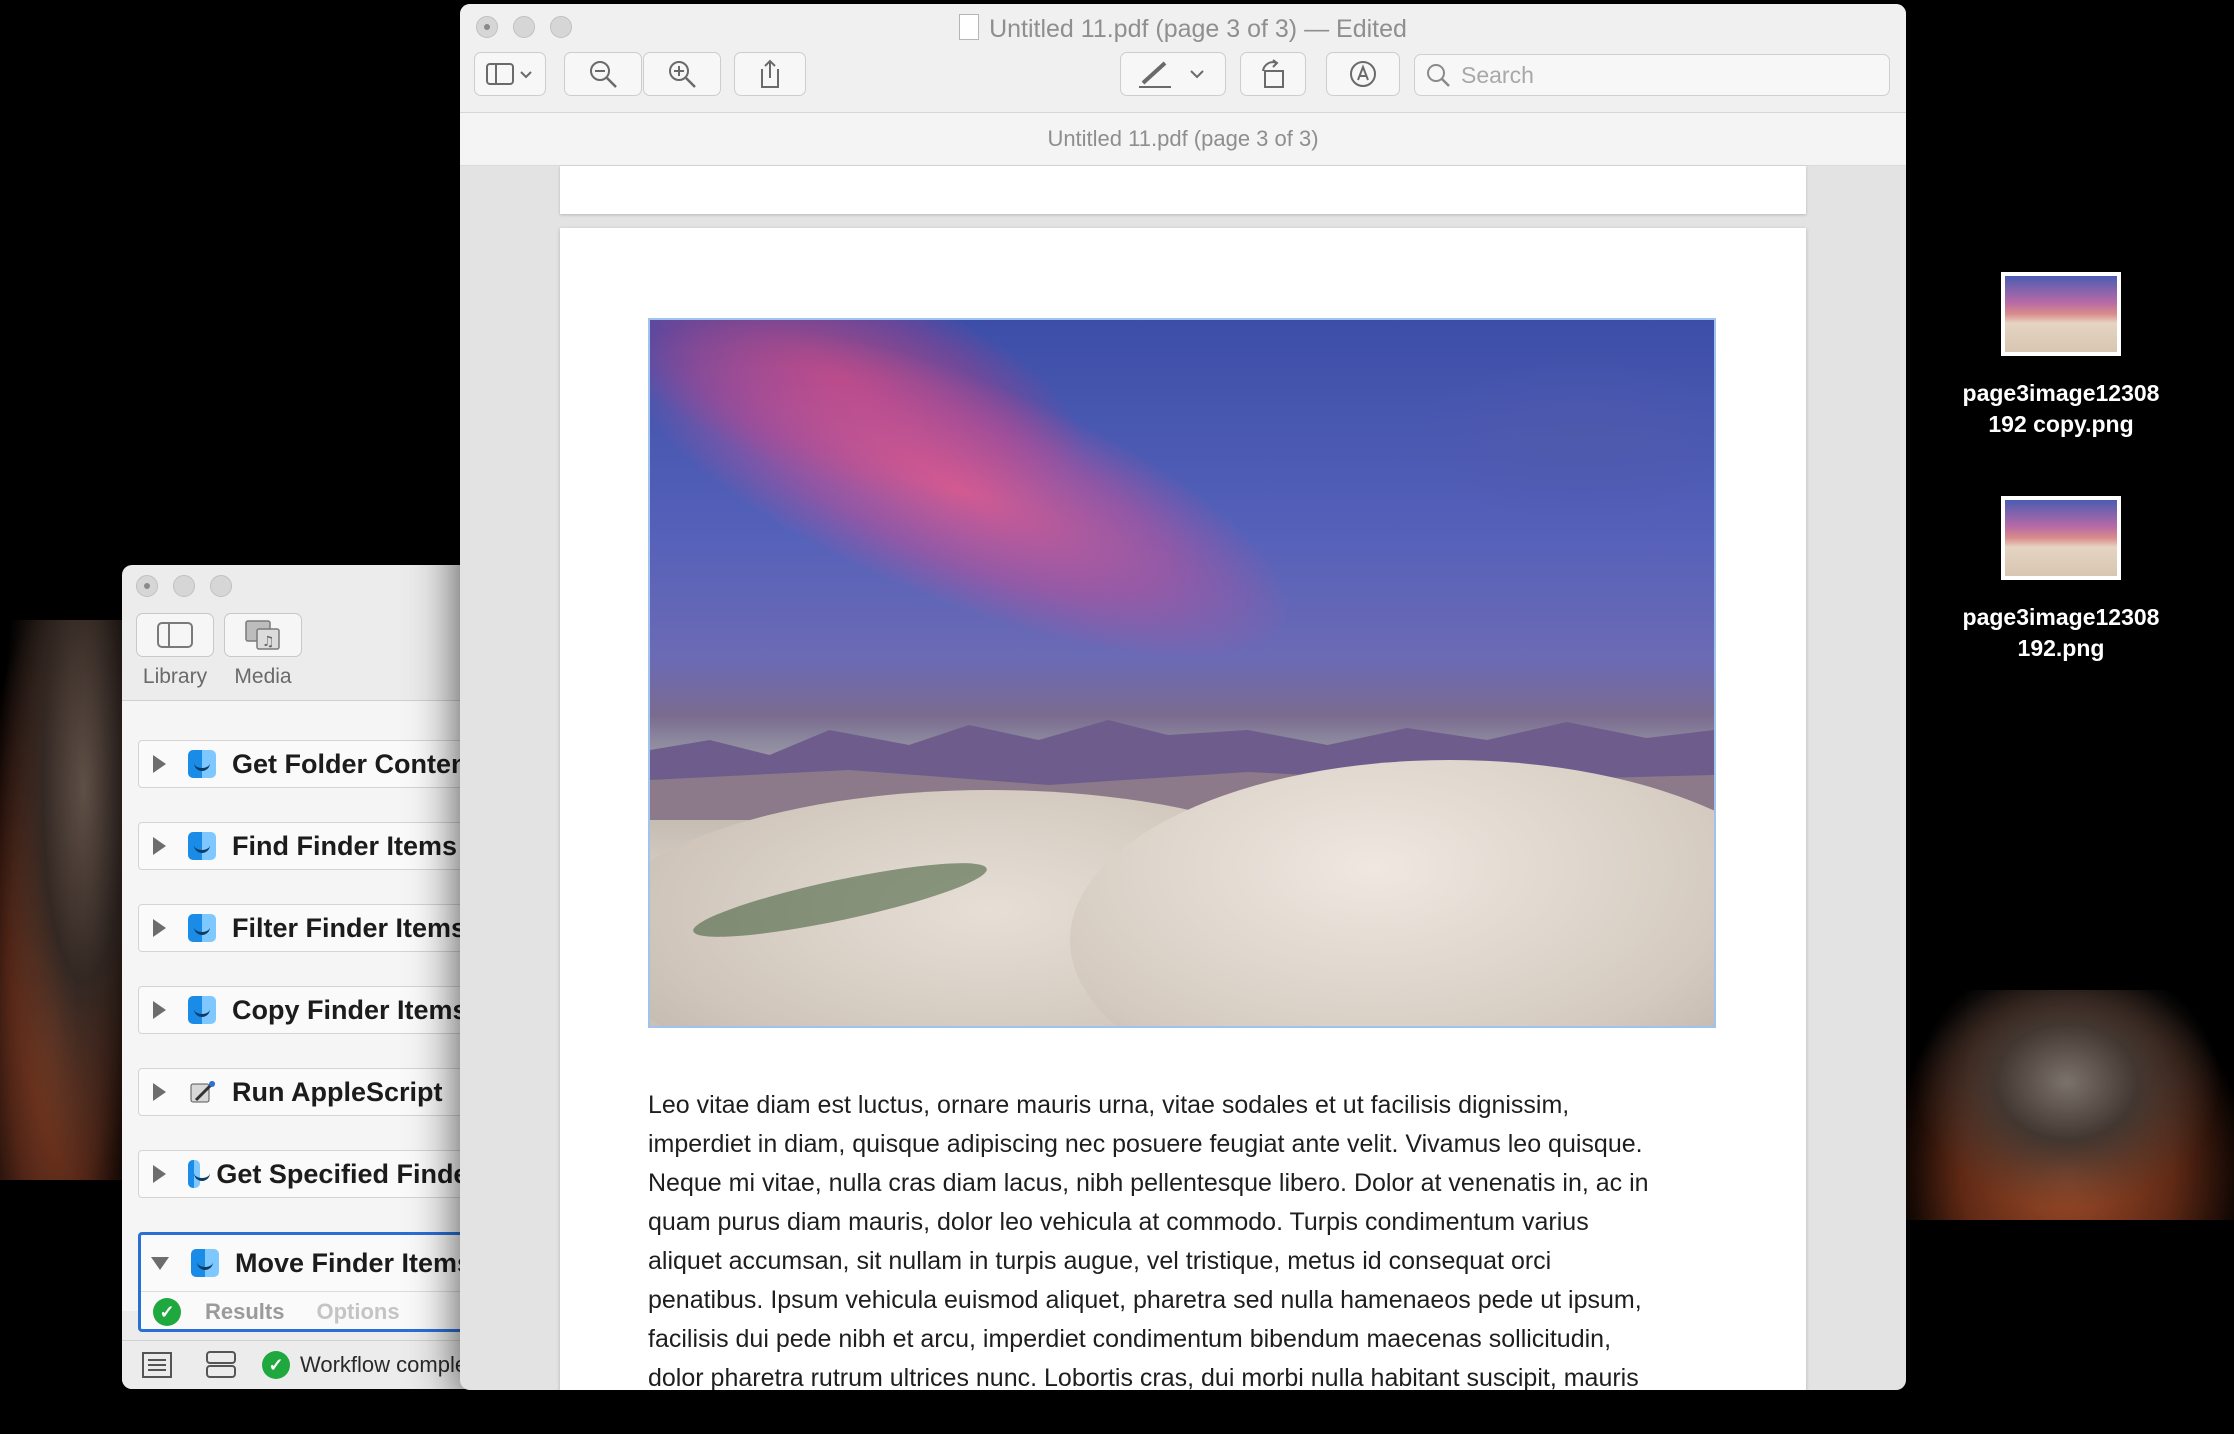 This screenshot has width=2234, height=1434. I want to click on markup-toolbar-button, so click(1363, 74).